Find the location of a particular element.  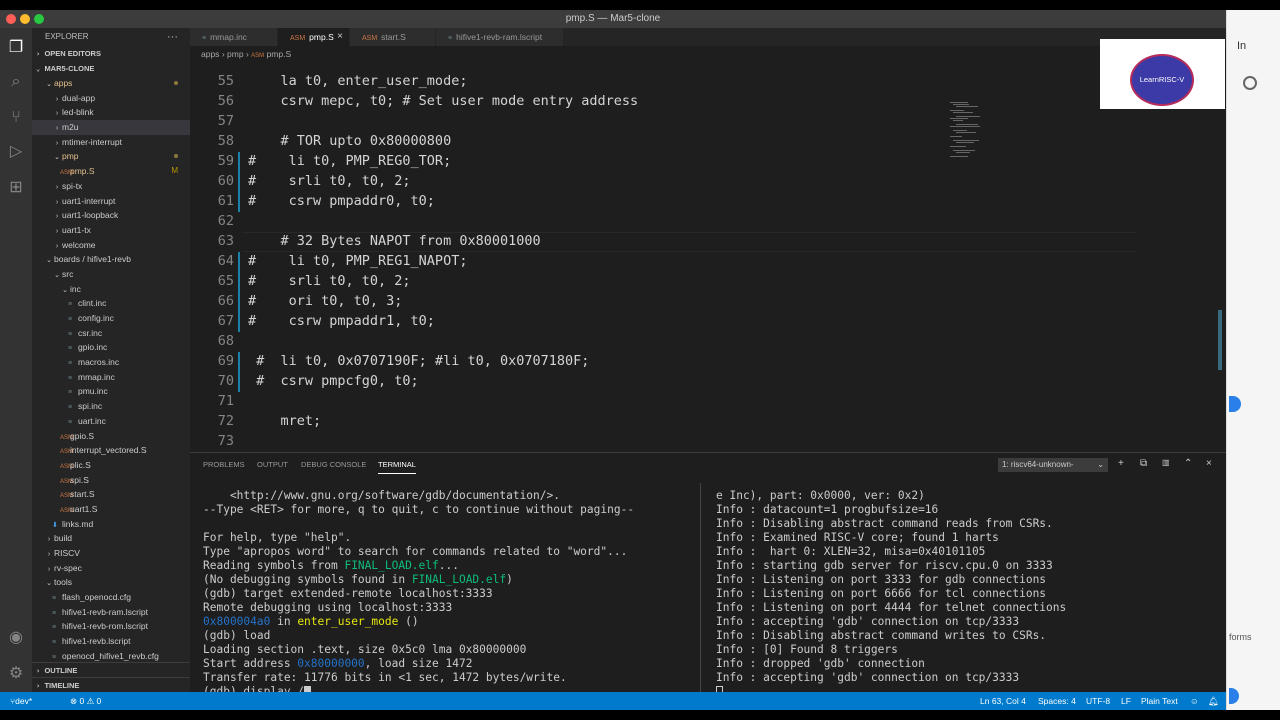

tree-file: ≡ macros.inc is located at coordinates (111, 362).